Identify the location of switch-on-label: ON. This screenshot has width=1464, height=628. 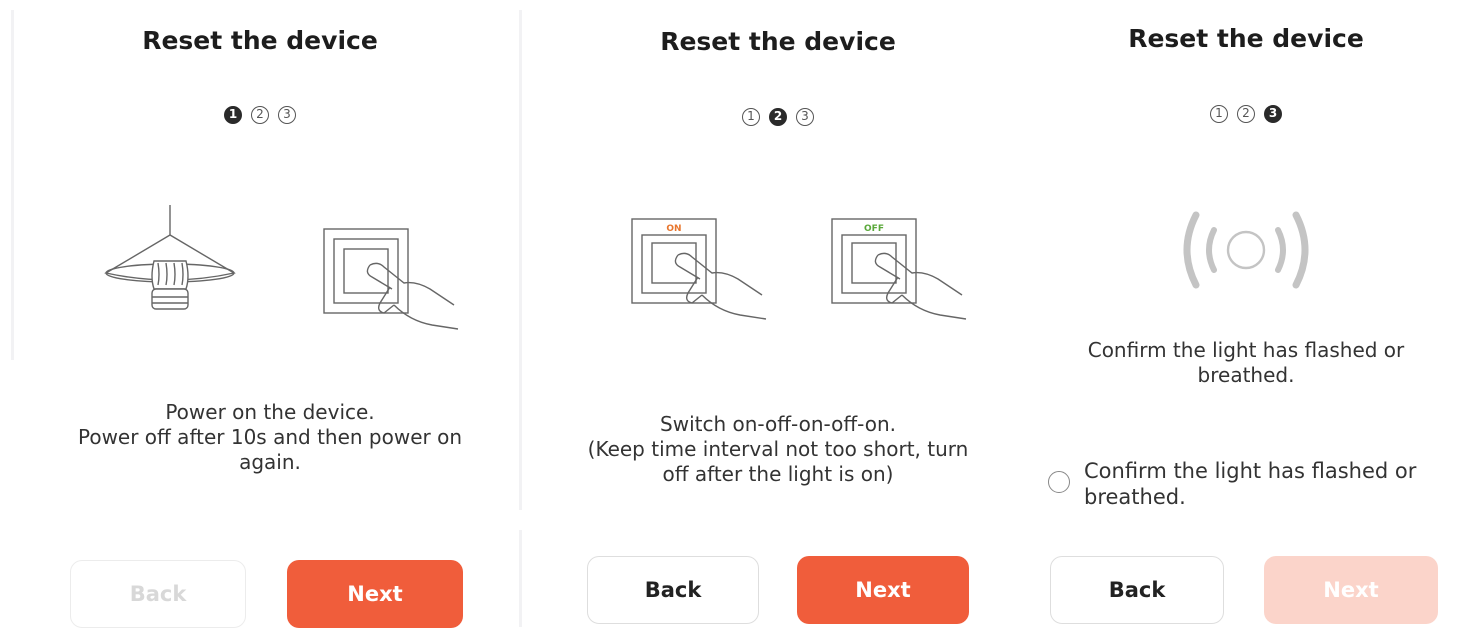
(673, 229).